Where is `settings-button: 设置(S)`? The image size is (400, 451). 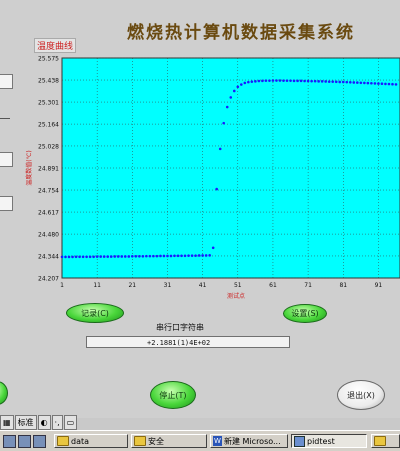
settings-button: 设置(S) is located at coordinates (305, 313).